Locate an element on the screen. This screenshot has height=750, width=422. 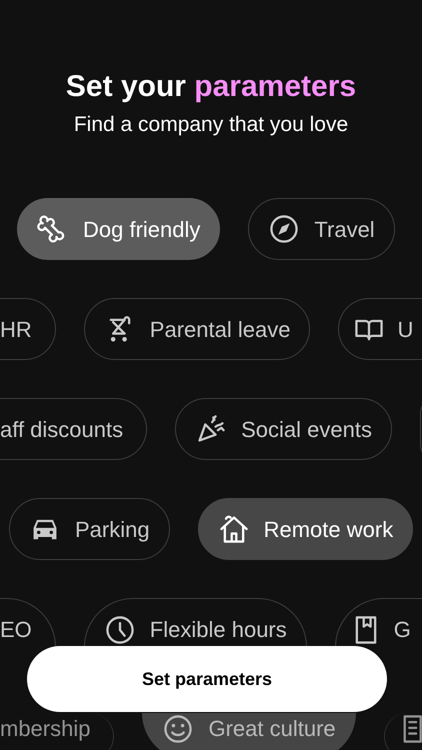
filter-chip: aff discounts is located at coordinates (74, 429).